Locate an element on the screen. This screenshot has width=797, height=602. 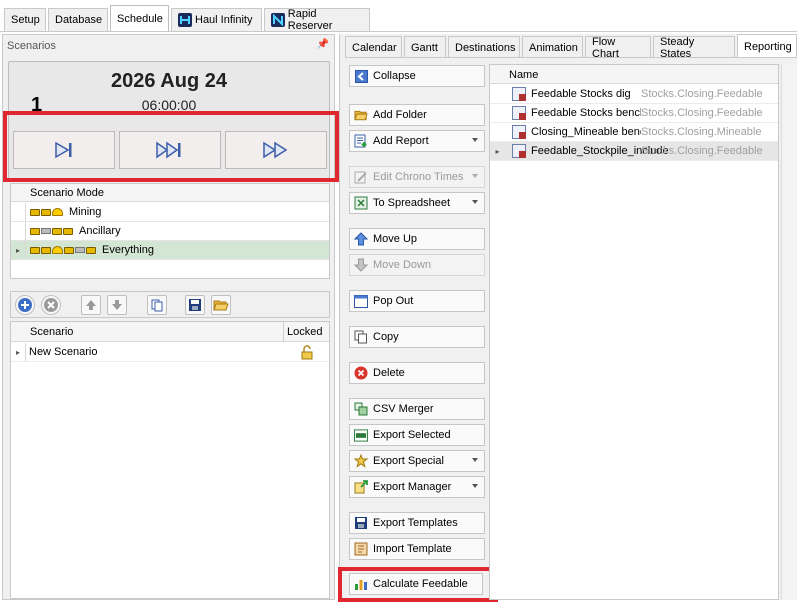
button-label: Export Selected is located at coordinates (412, 435).